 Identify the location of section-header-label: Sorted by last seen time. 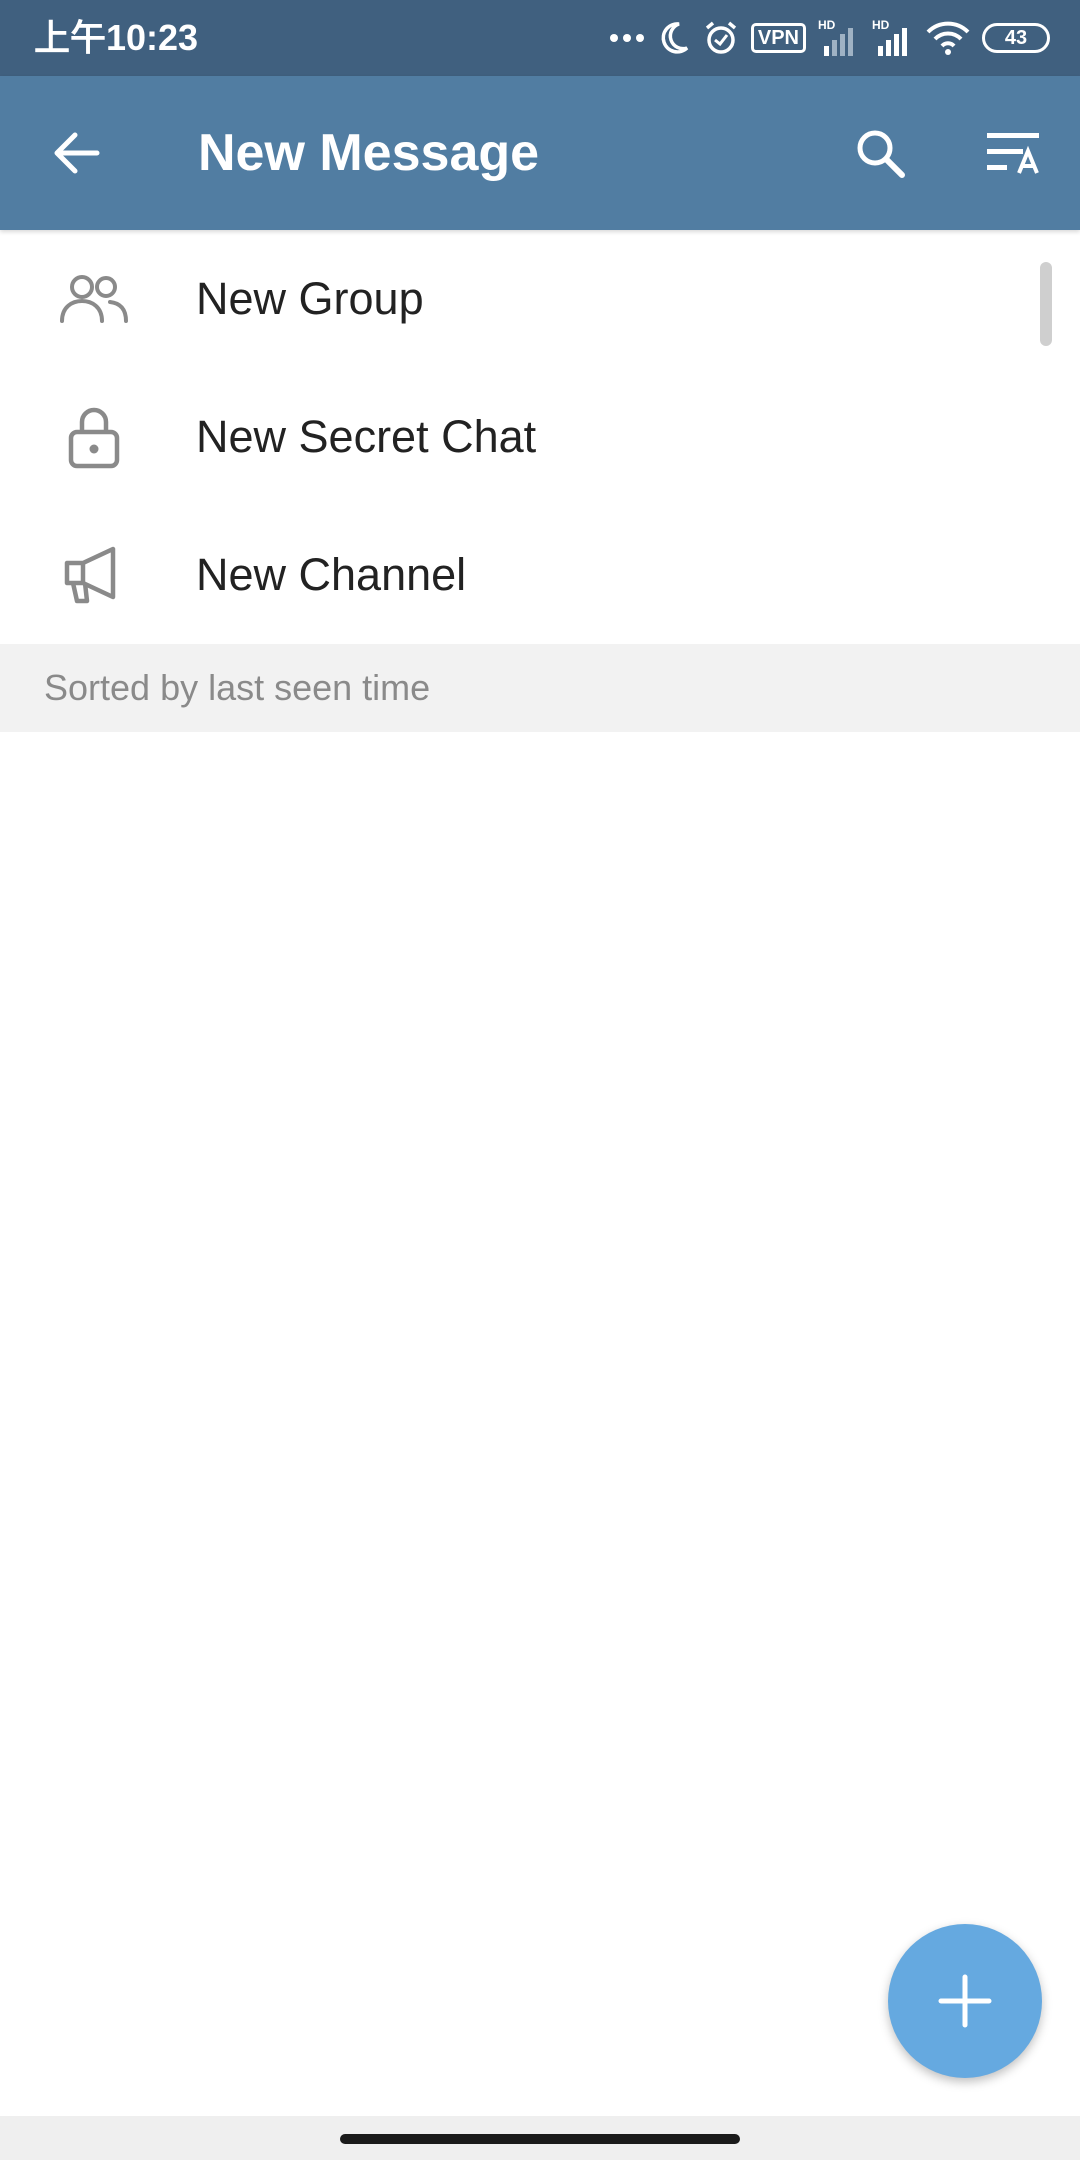
(237, 687).